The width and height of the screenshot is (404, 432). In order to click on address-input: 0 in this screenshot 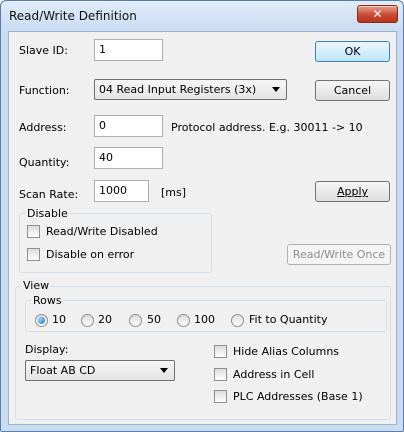, I will do `click(128, 126)`.